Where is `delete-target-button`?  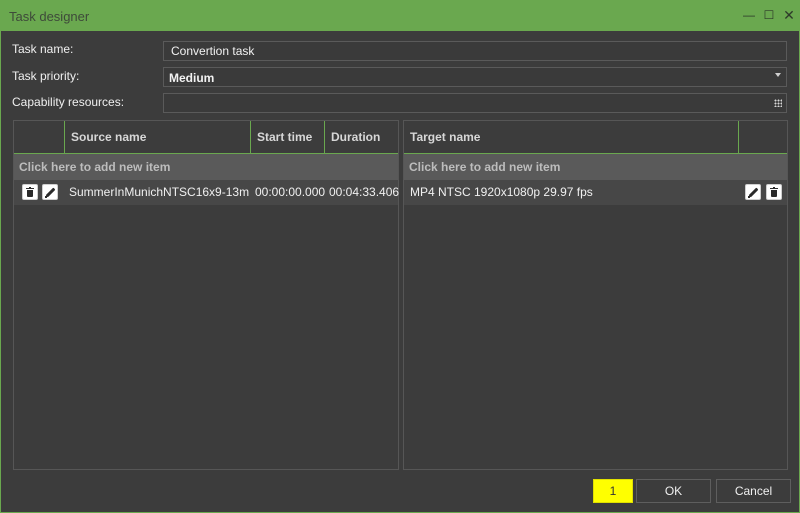 delete-target-button is located at coordinates (774, 192).